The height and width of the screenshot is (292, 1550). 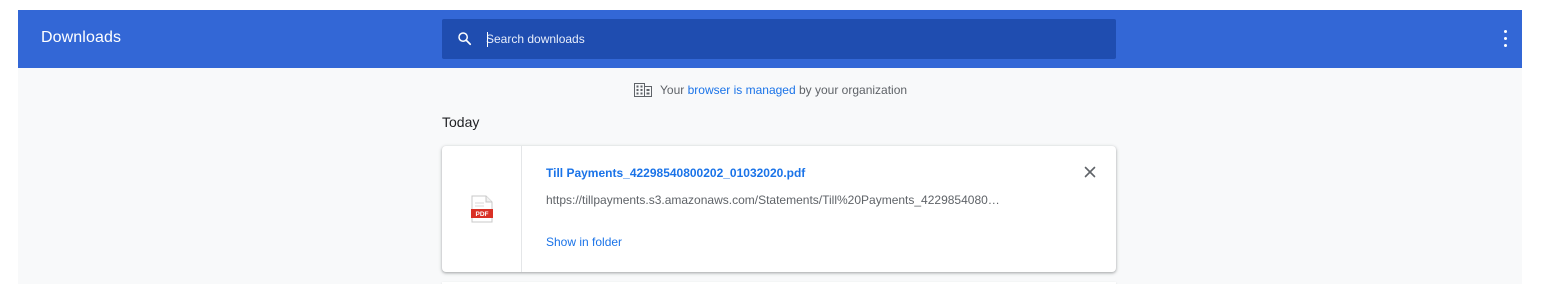 I want to click on browser-managed-link: browser is managed, so click(x=742, y=90).